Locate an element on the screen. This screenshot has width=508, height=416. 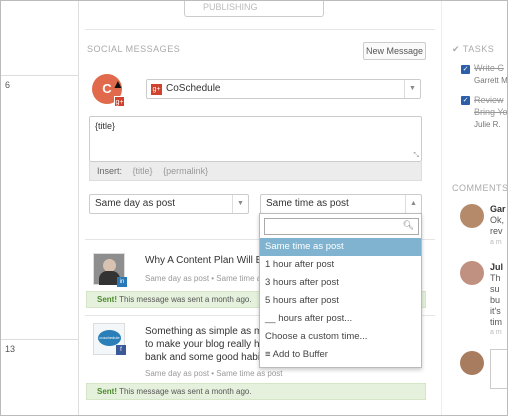
dropdown-search-input: 🔍︎ is located at coordinates (341, 226).